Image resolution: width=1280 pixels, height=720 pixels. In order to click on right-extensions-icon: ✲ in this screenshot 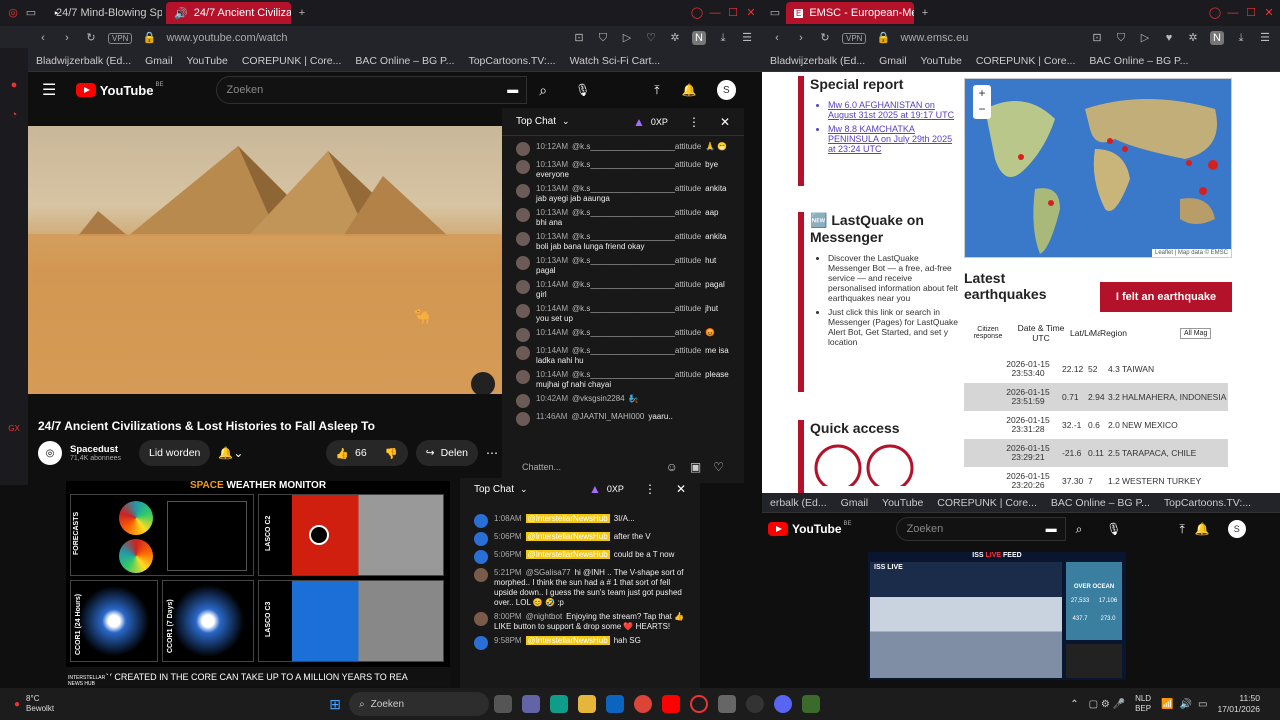, I will do `click(1193, 38)`.